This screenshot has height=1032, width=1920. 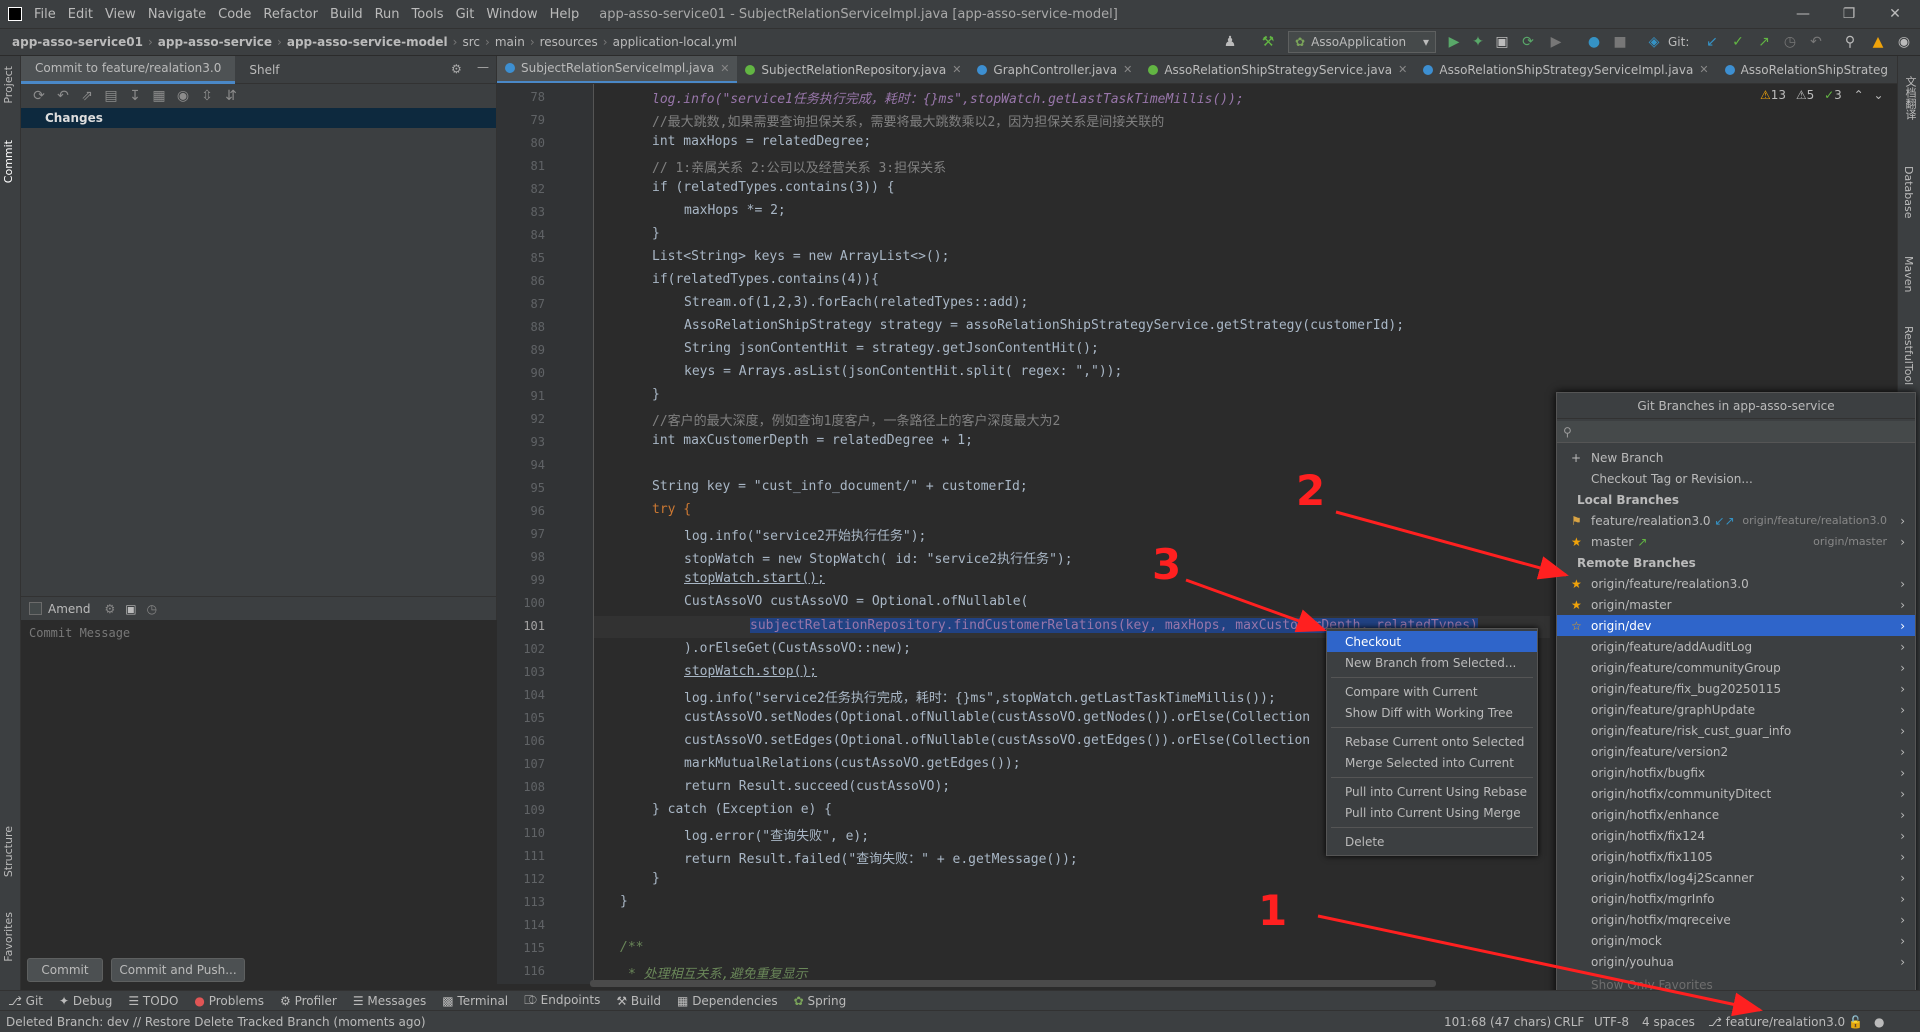 I want to click on annotation-arrows, so click(x=1474, y=763).